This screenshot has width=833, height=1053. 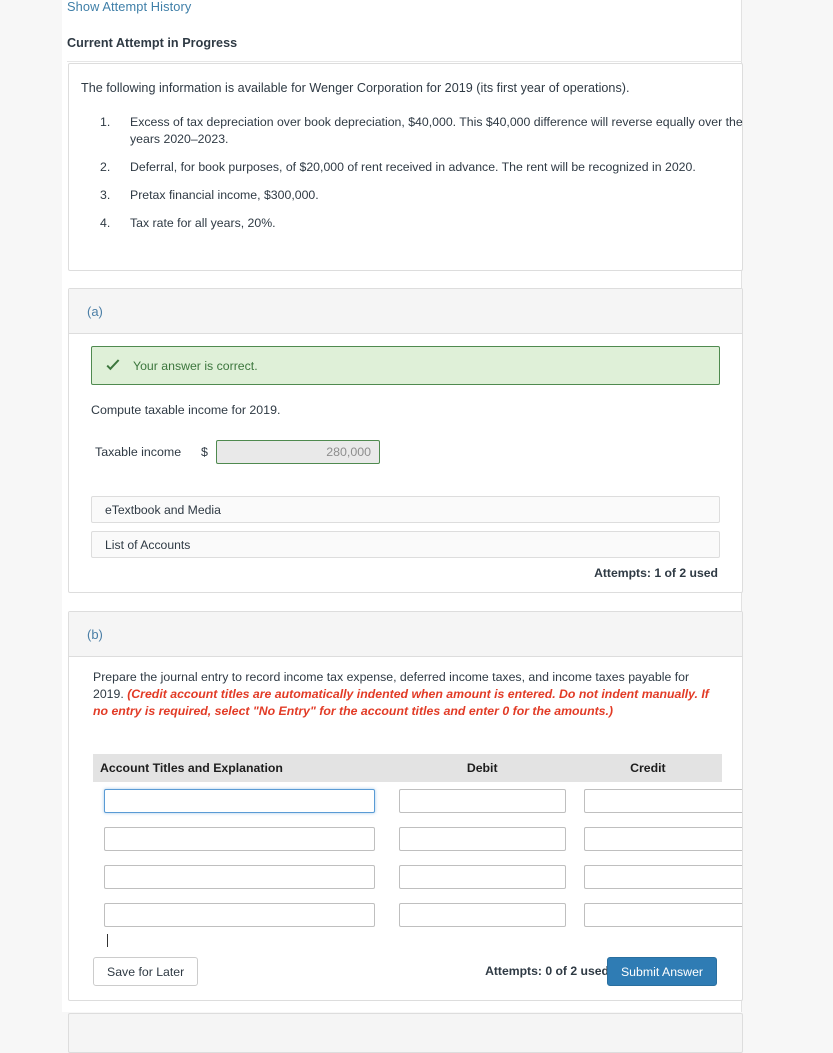 I want to click on etextbook-and-media-button: eTextbook and Media, so click(x=405, y=509).